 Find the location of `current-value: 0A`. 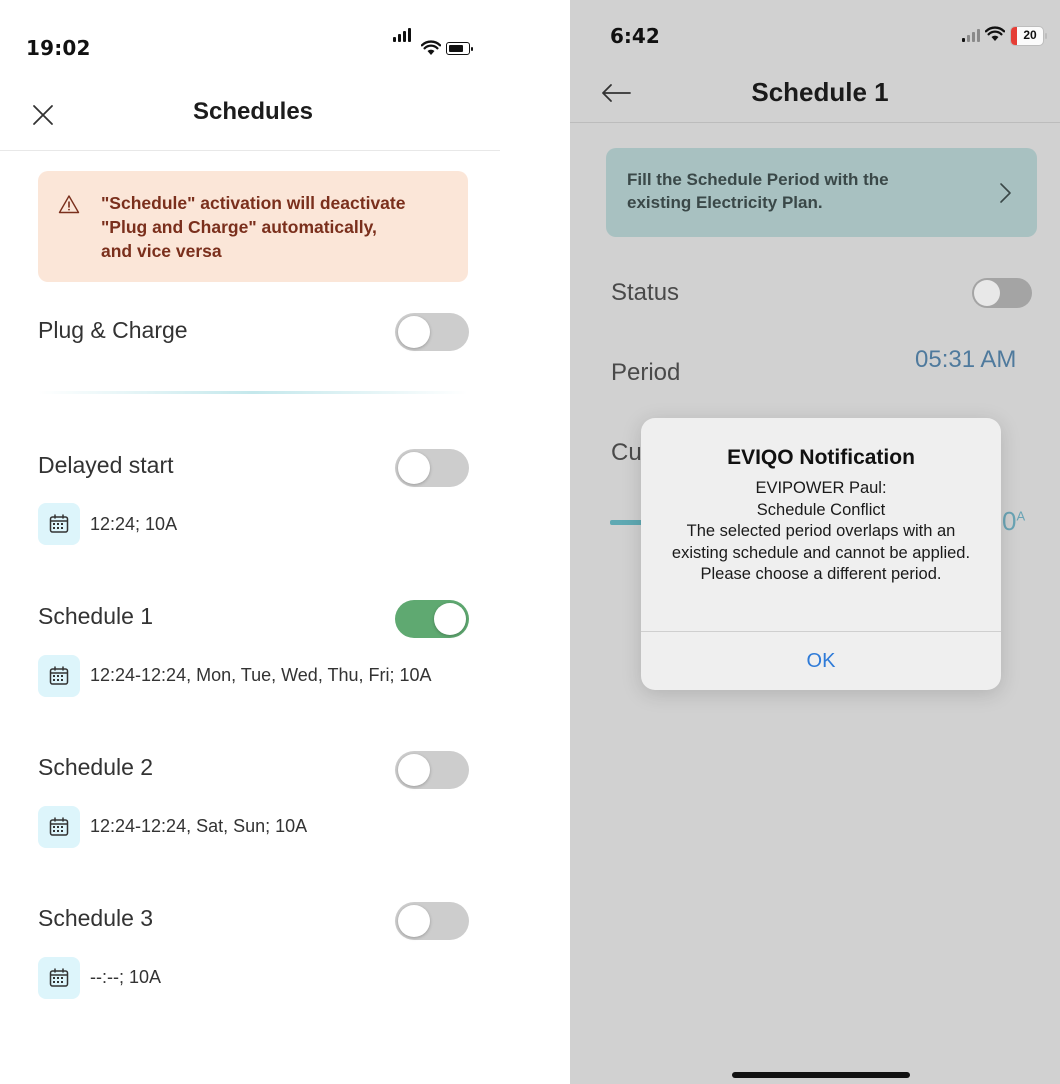

current-value: 0A is located at coordinates (1013, 521).